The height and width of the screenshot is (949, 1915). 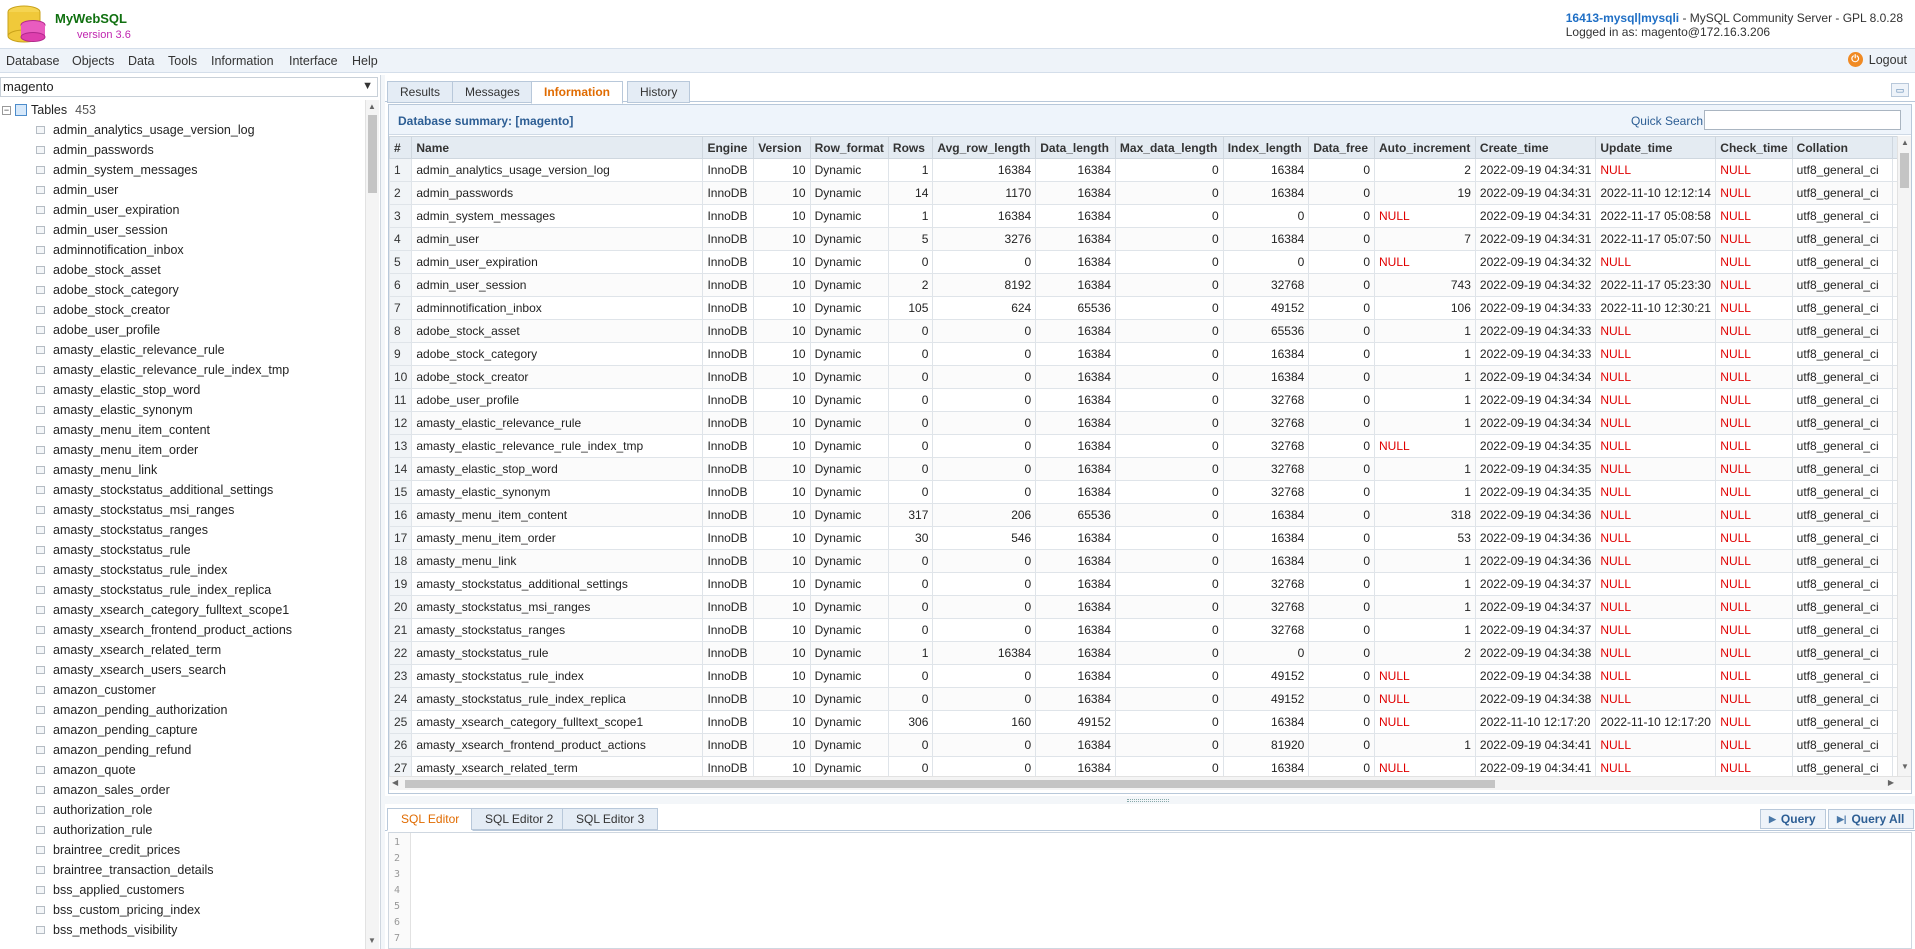 I want to click on tree-item-table: amasty_stockstatus_additional_settings, so click(x=154, y=490).